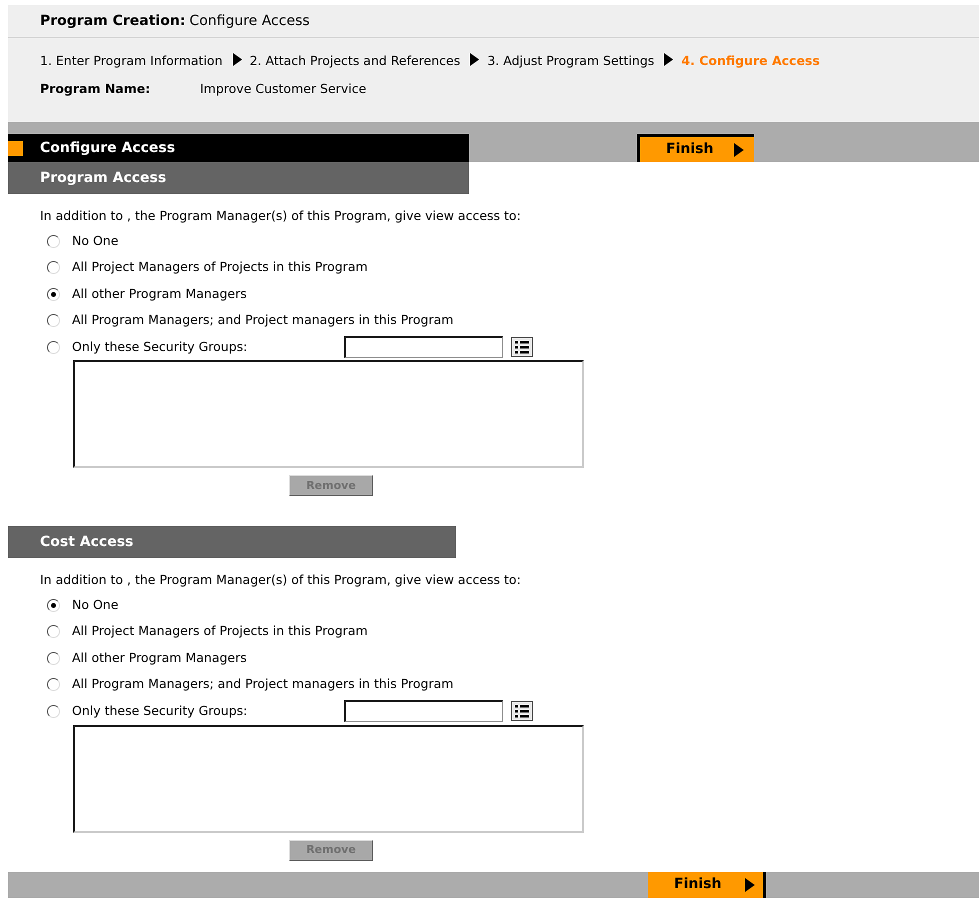 Image resolution: width=979 pixels, height=904 pixels. I want to click on step-link: 3. Adjust Program Settings, so click(570, 60).